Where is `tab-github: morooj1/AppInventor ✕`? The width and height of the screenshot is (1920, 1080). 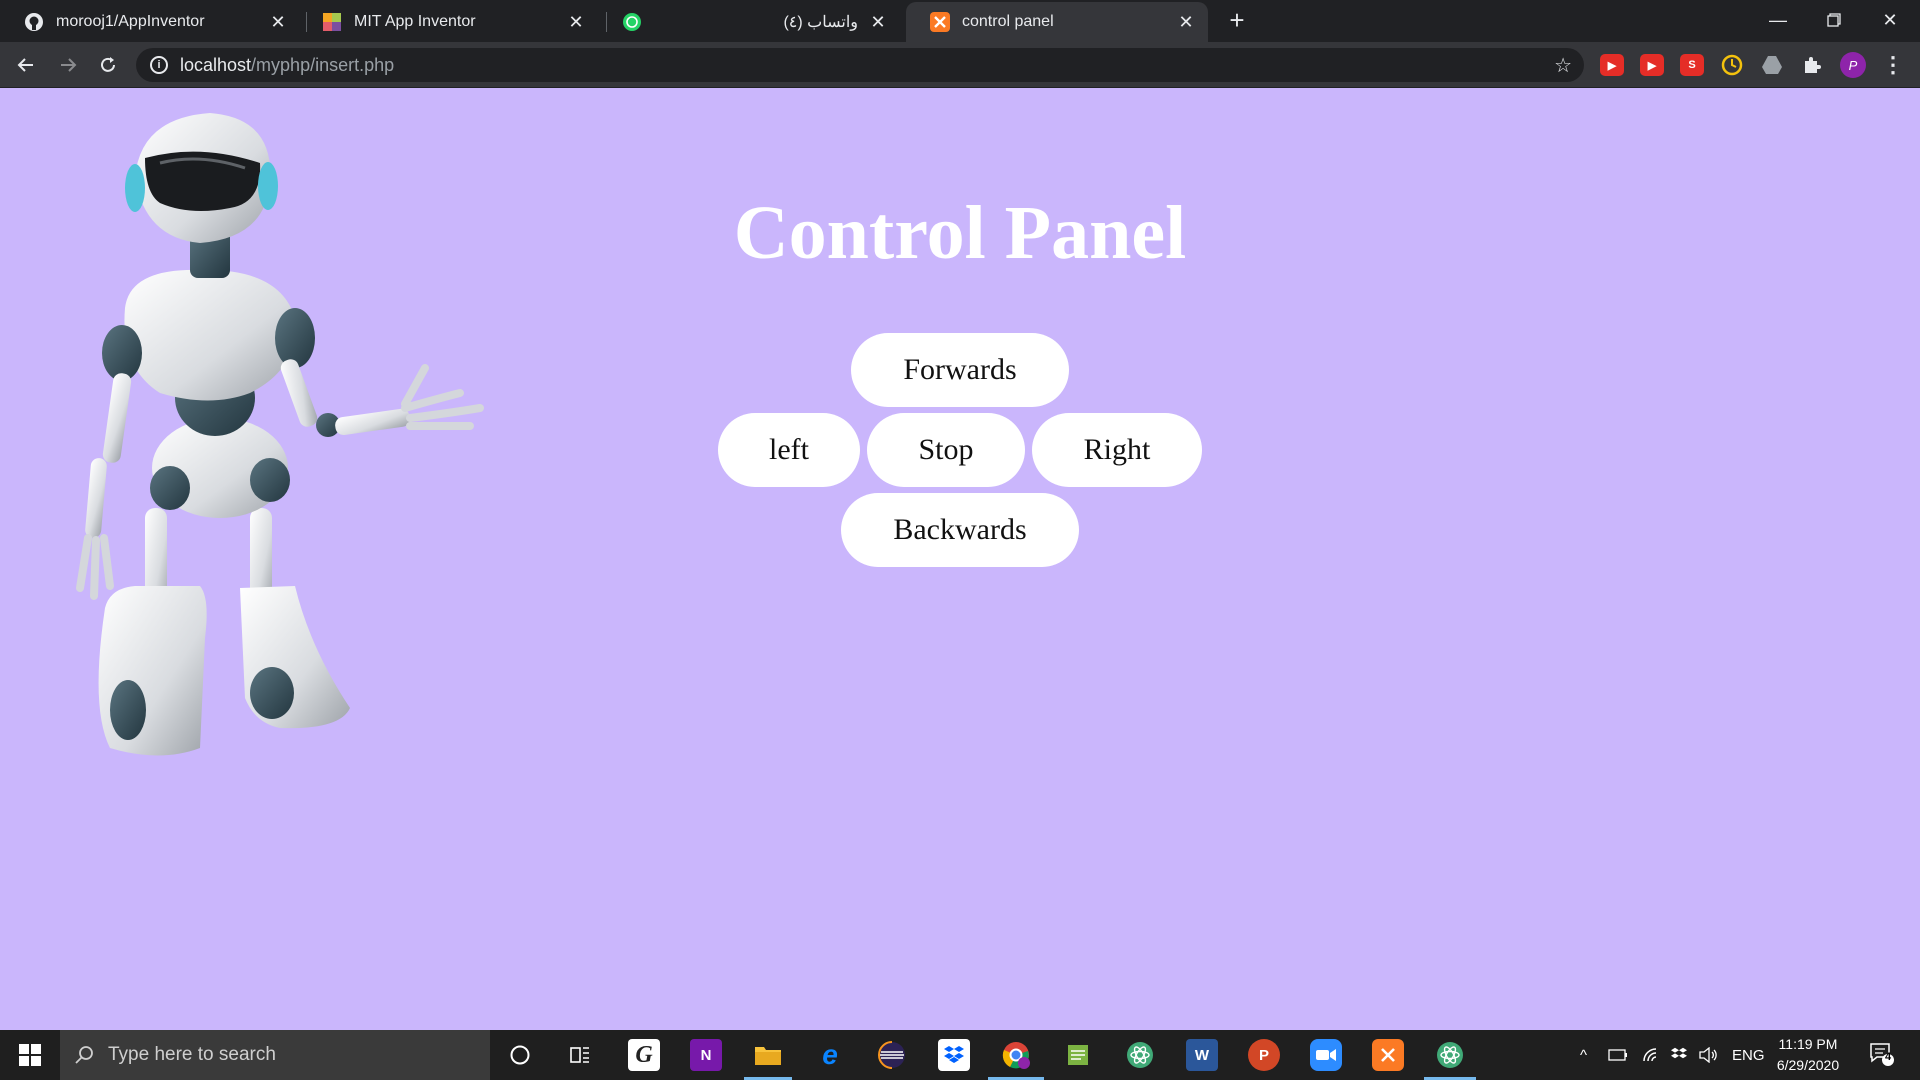
tab-github: morooj1/AppInventor ✕ is located at coordinates (150, 22).